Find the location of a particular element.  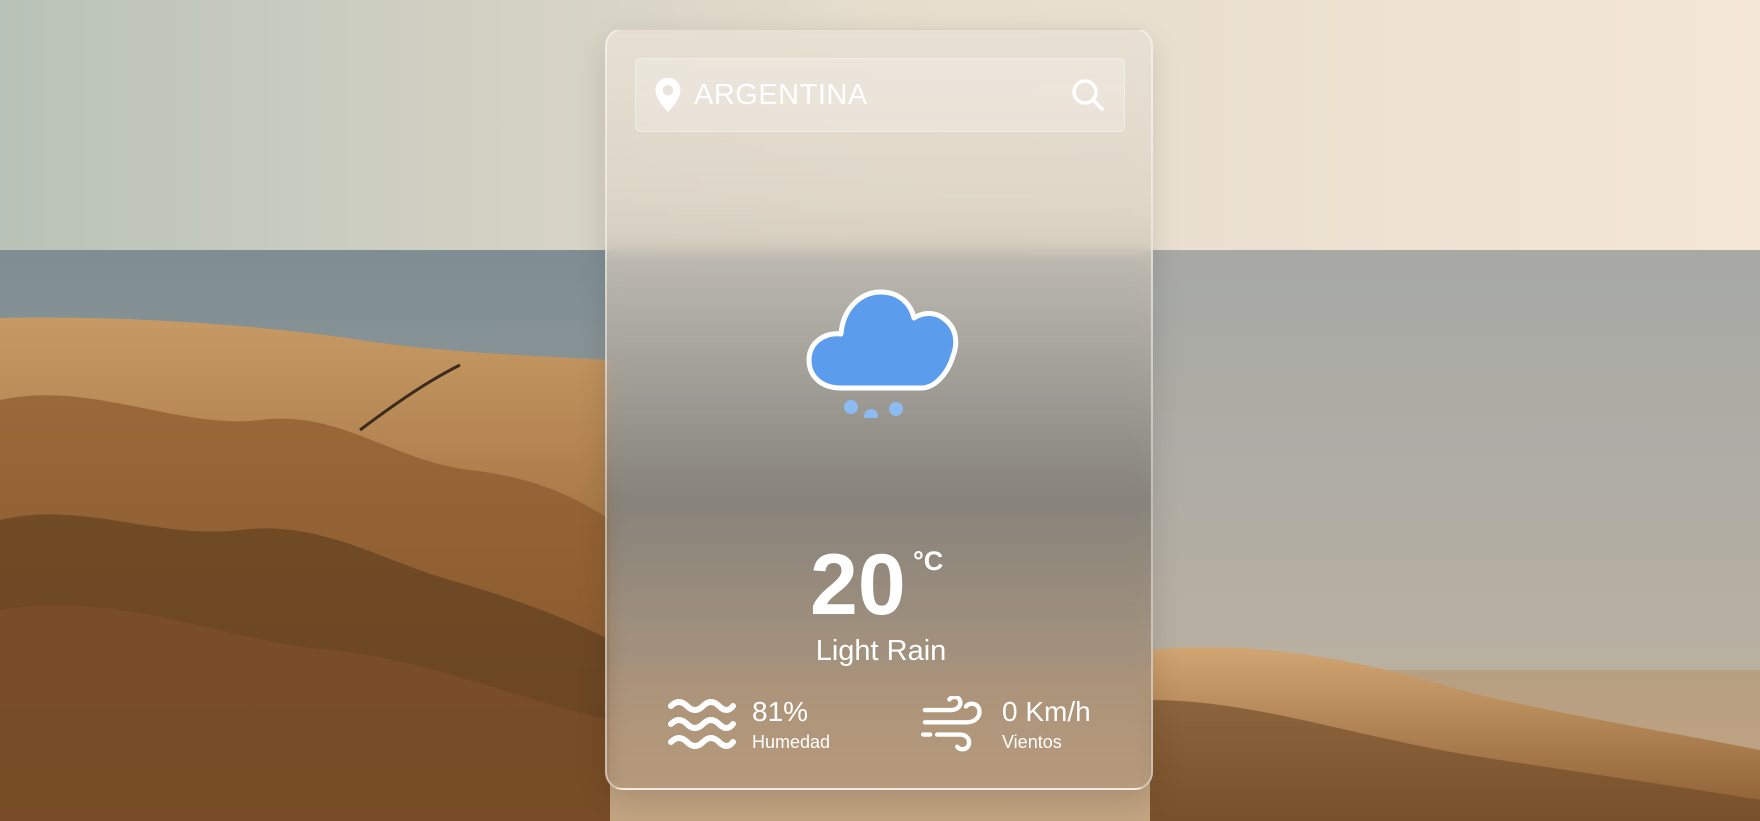

weather-description: Light Rain is located at coordinates (881, 651).